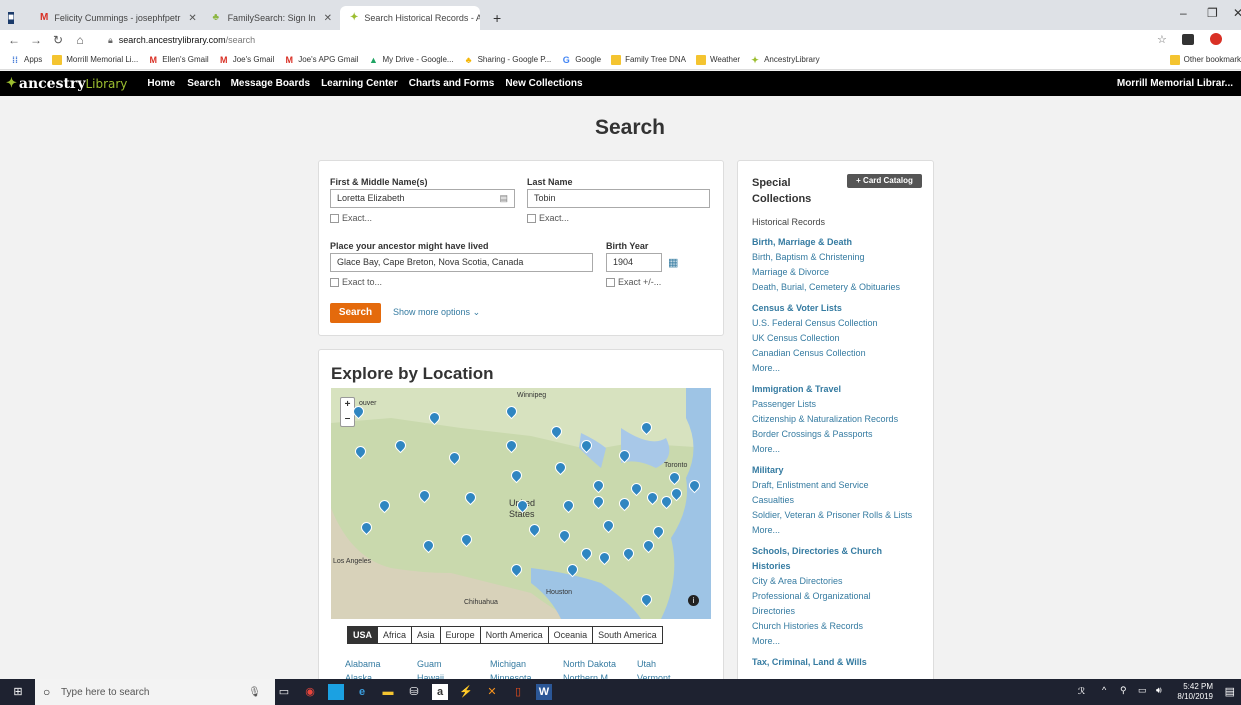 This screenshot has width=1241, height=705. Describe the element at coordinates (270, 18) in the screenshot. I see `tab-familysearch: ♣ FamilySearch: Sign In ✕` at that location.